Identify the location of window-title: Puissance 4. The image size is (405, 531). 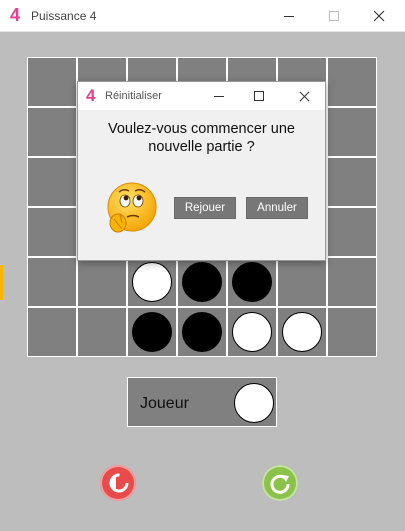
(64, 16).